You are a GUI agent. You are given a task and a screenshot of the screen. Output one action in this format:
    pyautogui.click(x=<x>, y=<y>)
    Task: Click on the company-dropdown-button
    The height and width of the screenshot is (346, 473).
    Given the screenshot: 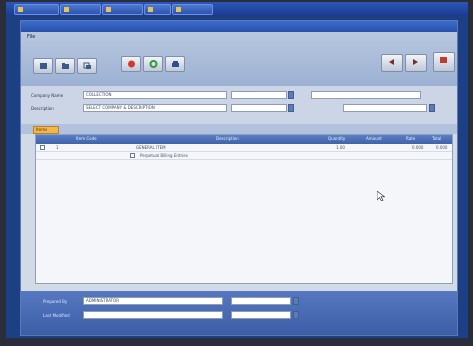 What is the action you would take?
    pyautogui.click(x=291, y=95)
    